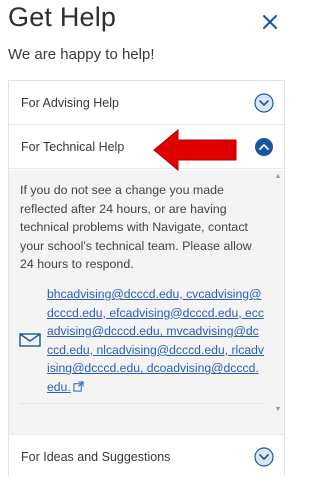  I want to click on accordion-item-ideas-suggestions: For Ideas and Suggestions, so click(146, 456).